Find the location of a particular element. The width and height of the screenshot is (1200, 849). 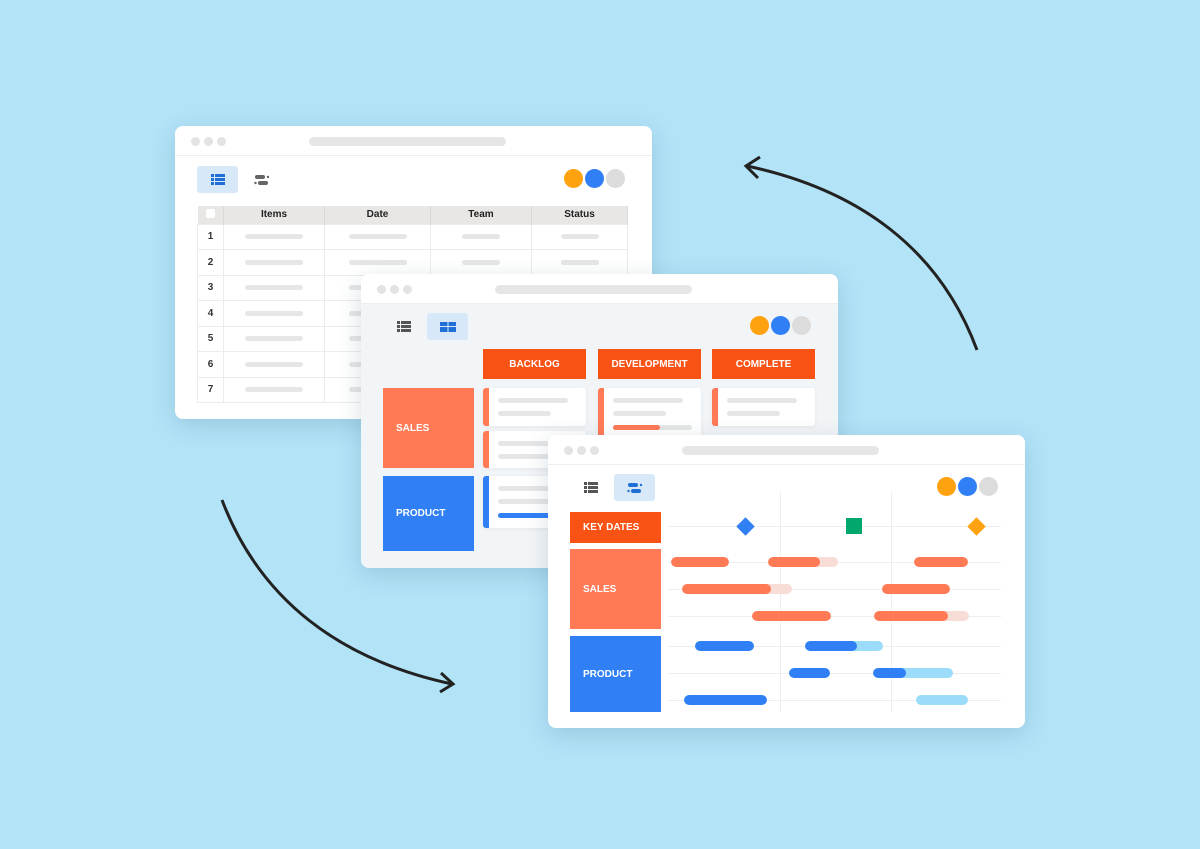

row-number: 3 is located at coordinates (210, 287).